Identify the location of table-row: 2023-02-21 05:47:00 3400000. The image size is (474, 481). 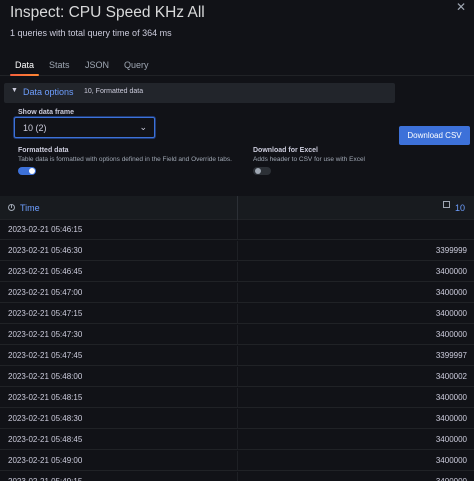
(237, 293).